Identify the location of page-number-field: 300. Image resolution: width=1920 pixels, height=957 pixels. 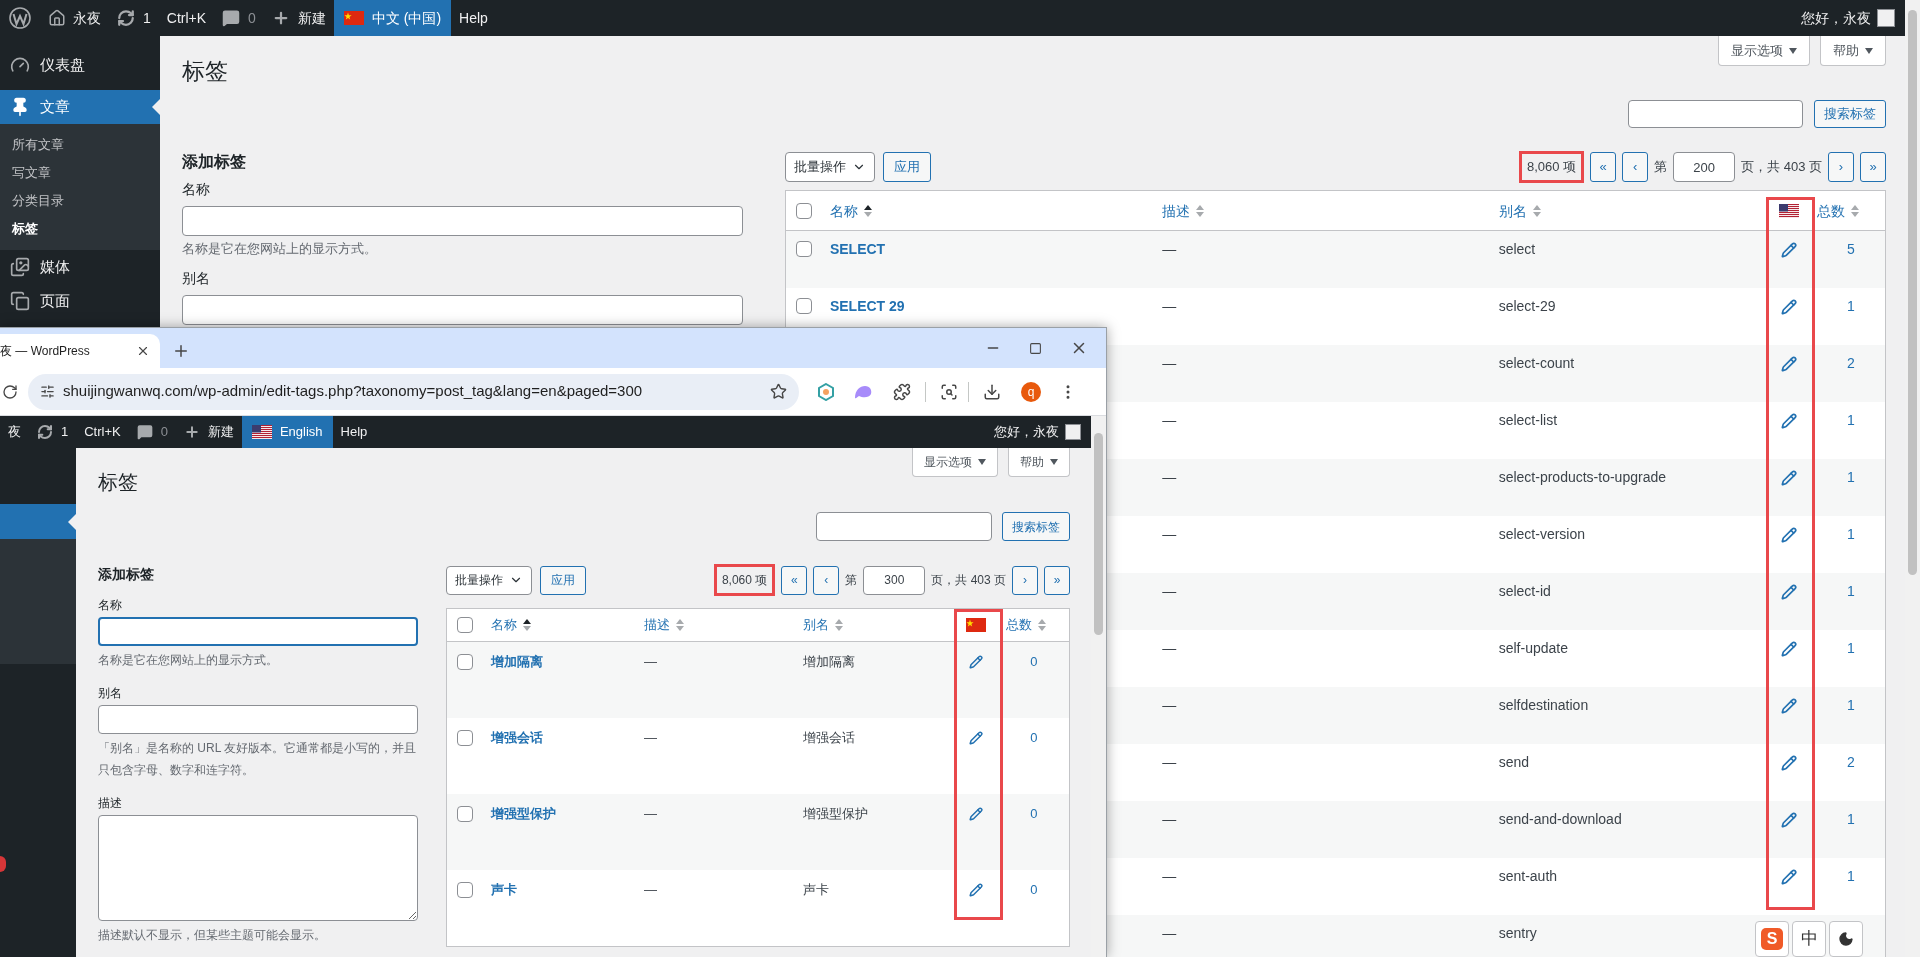
(894, 580).